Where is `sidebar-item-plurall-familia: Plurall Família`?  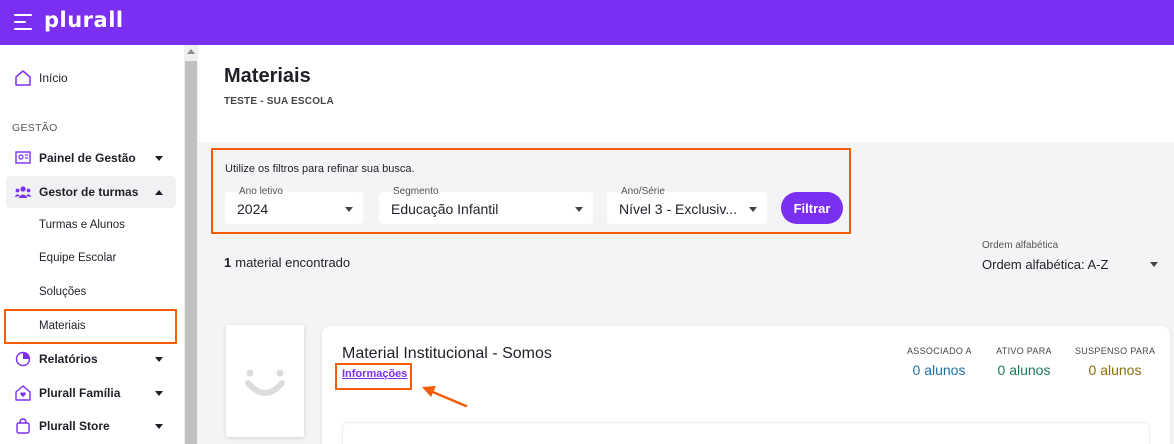 sidebar-item-plurall-familia: Plurall Família is located at coordinates (92, 393).